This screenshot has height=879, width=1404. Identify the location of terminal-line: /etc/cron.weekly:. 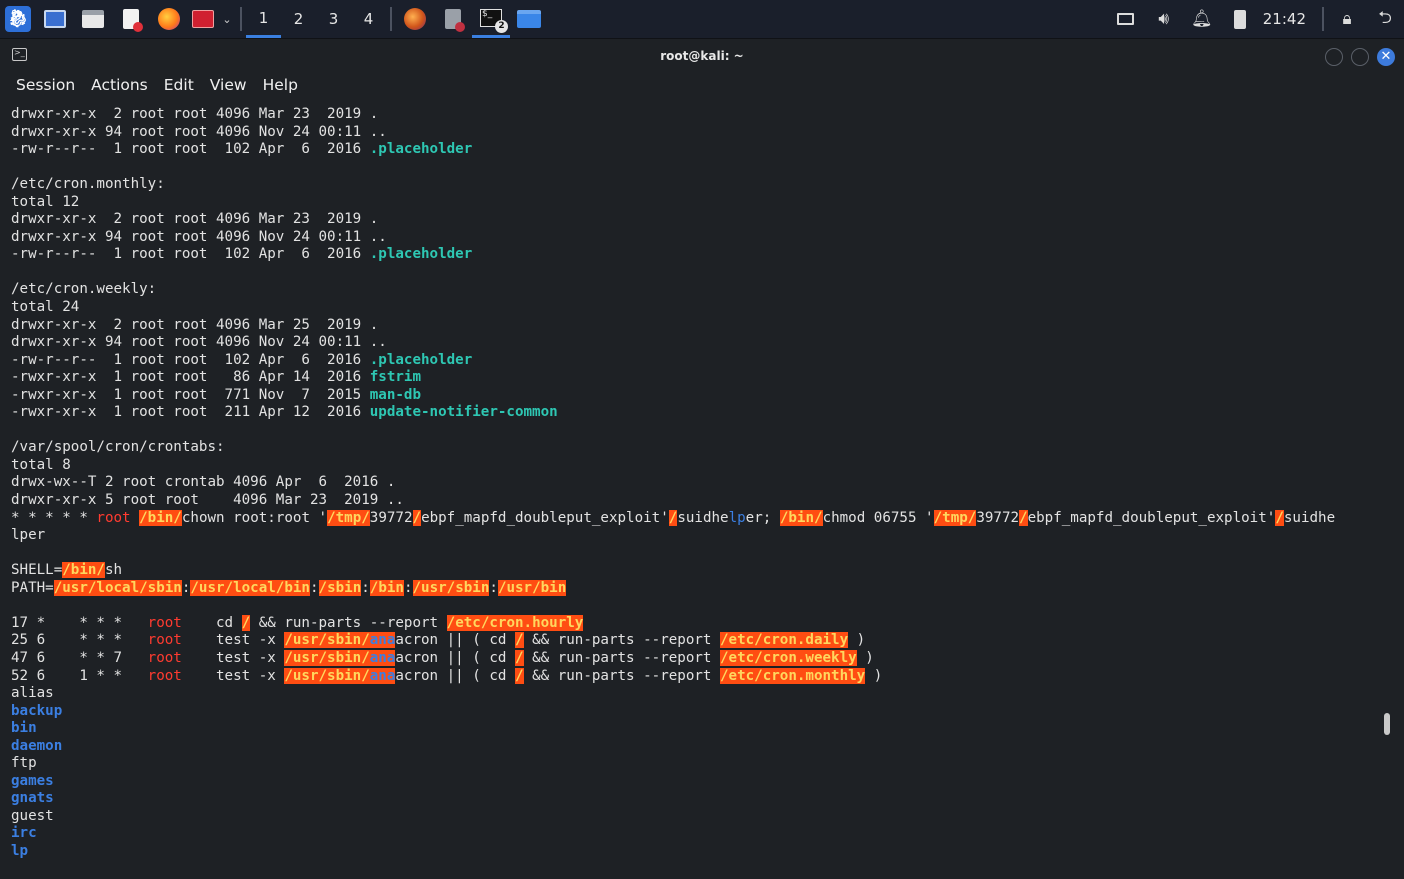
(701, 290).